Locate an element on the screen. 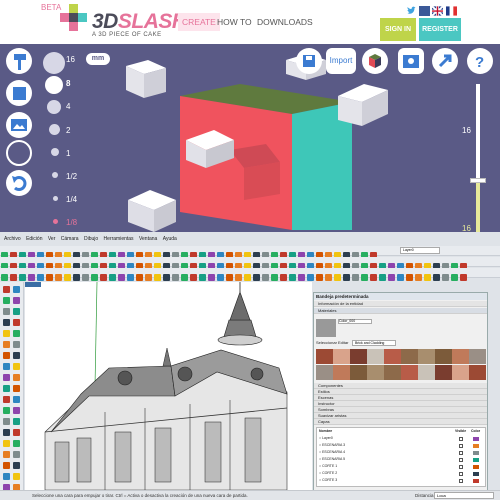 The image size is (500, 500). twitter-icon is located at coordinates (411, 11).